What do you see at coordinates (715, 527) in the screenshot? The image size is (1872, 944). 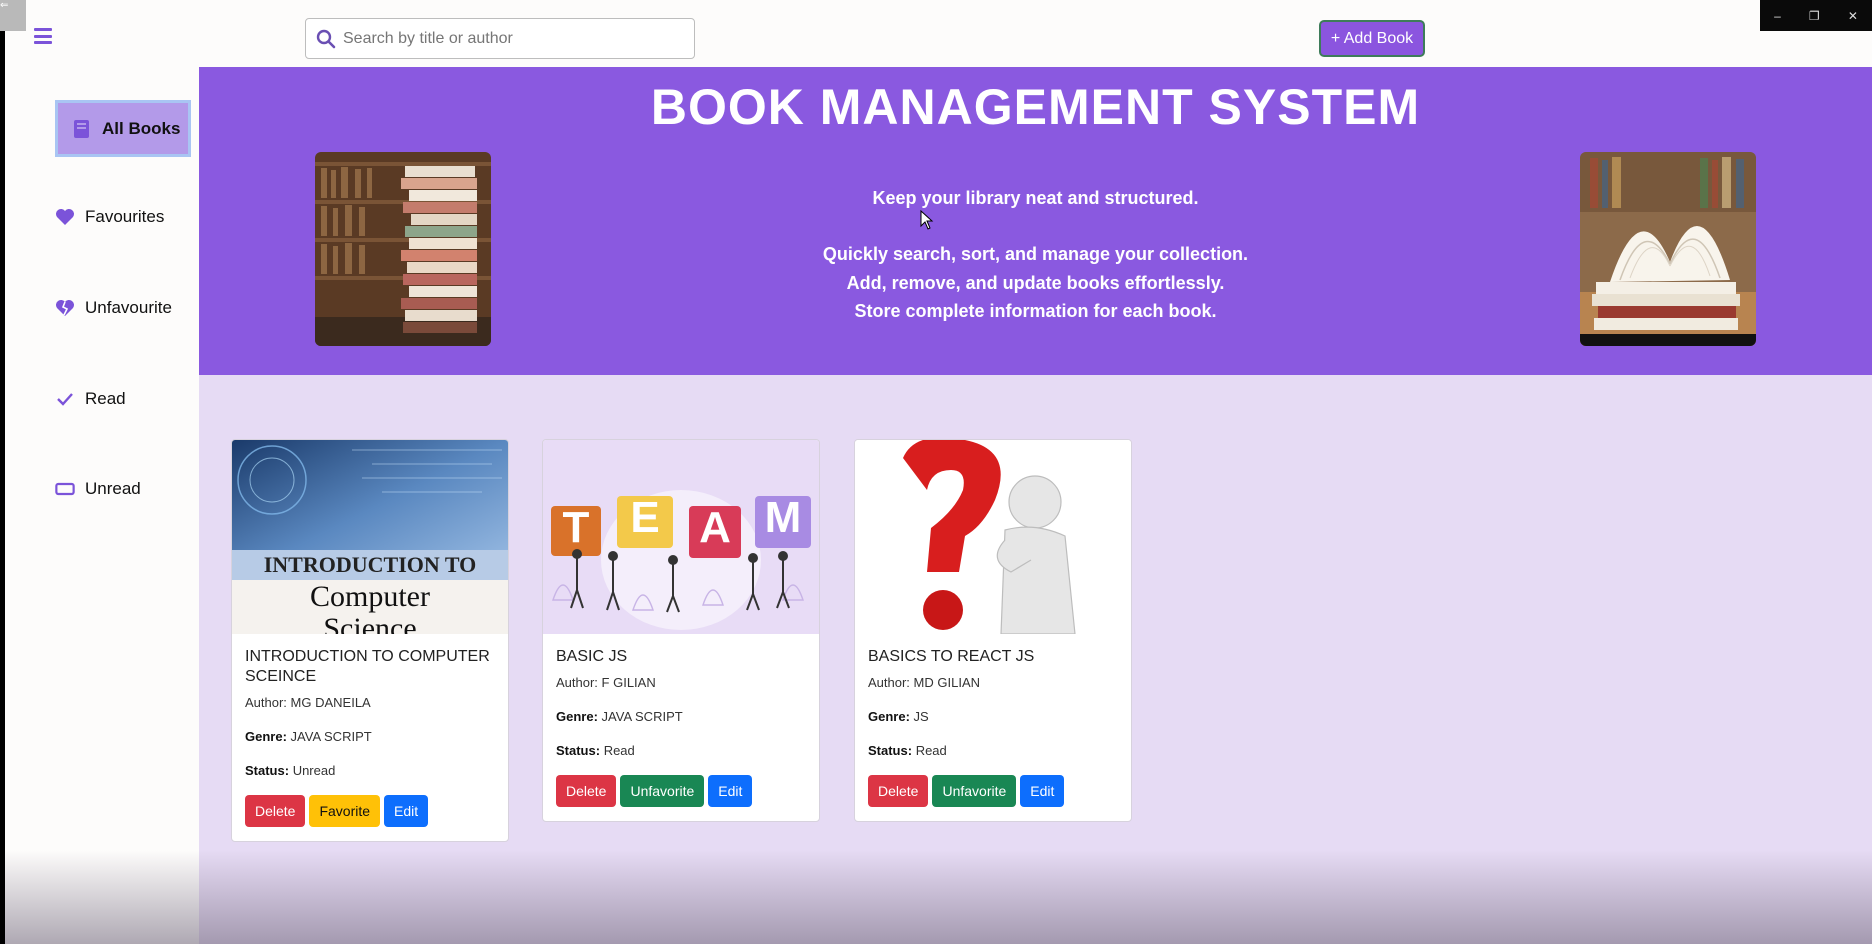 I see `team-letter-a: A` at bounding box center [715, 527].